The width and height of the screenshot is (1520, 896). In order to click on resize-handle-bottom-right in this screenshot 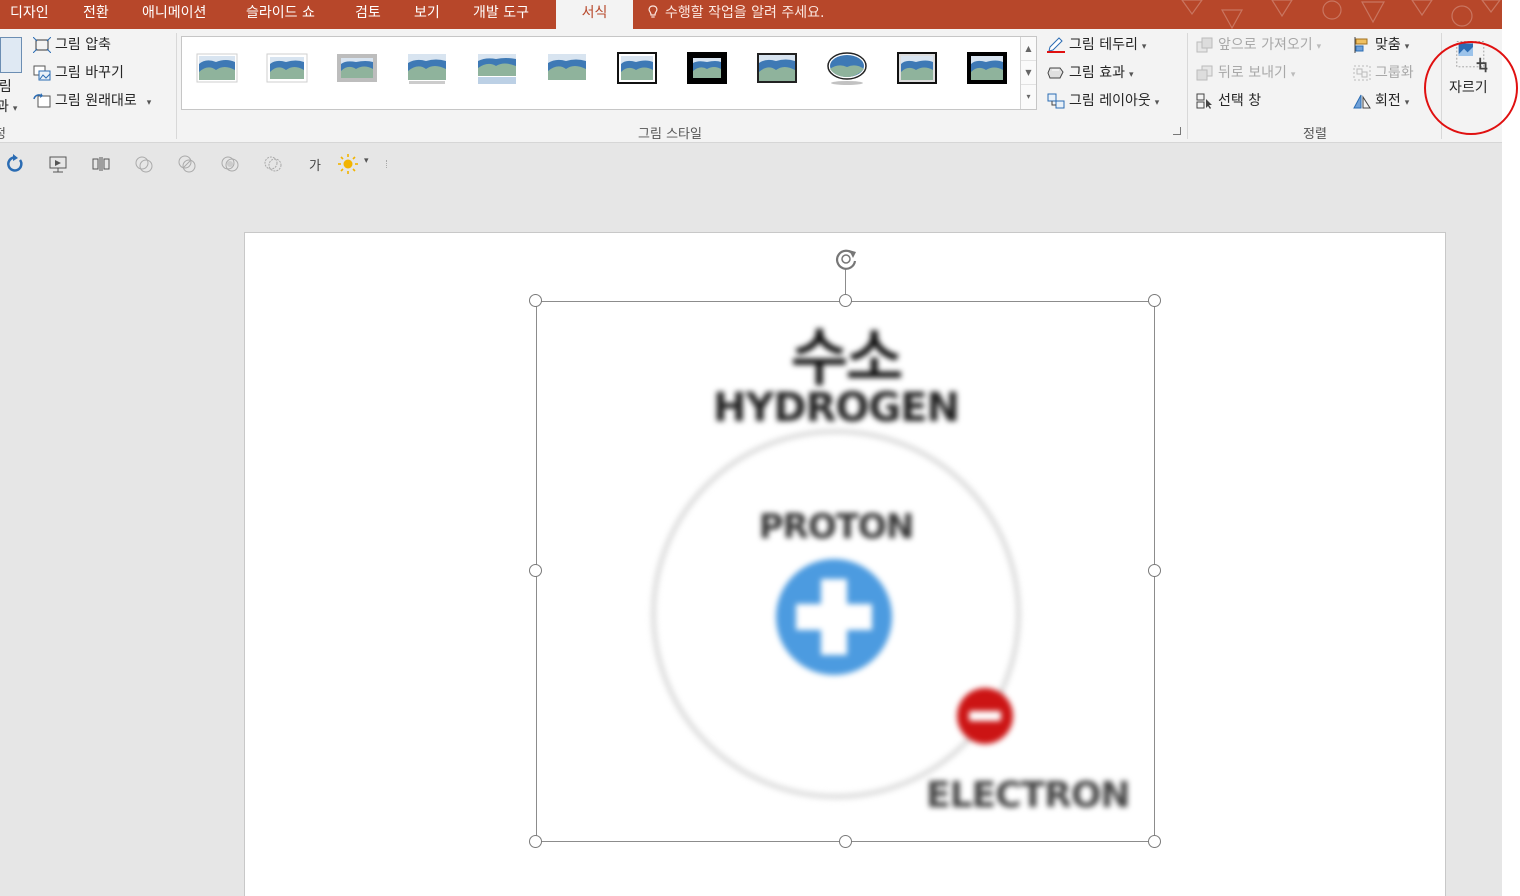, I will do `click(1154, 841)`.